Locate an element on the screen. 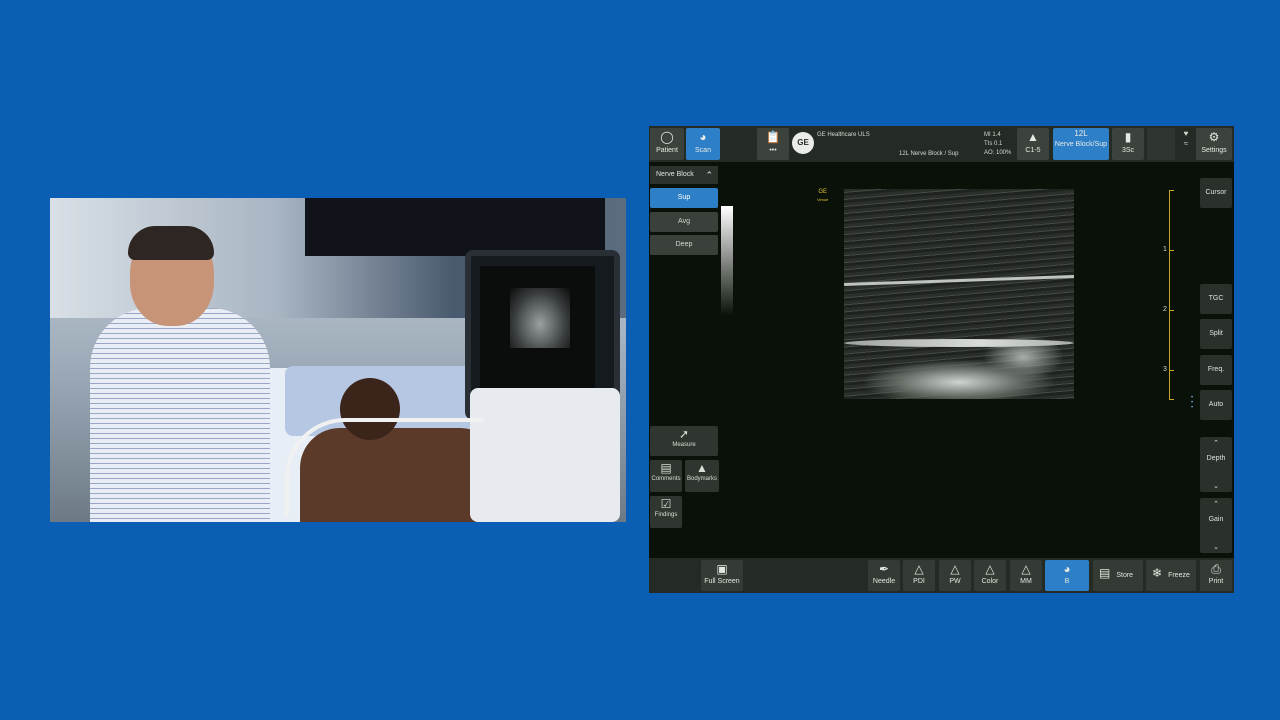  needle-icon: ✒ is located at coordinates (884, 569).